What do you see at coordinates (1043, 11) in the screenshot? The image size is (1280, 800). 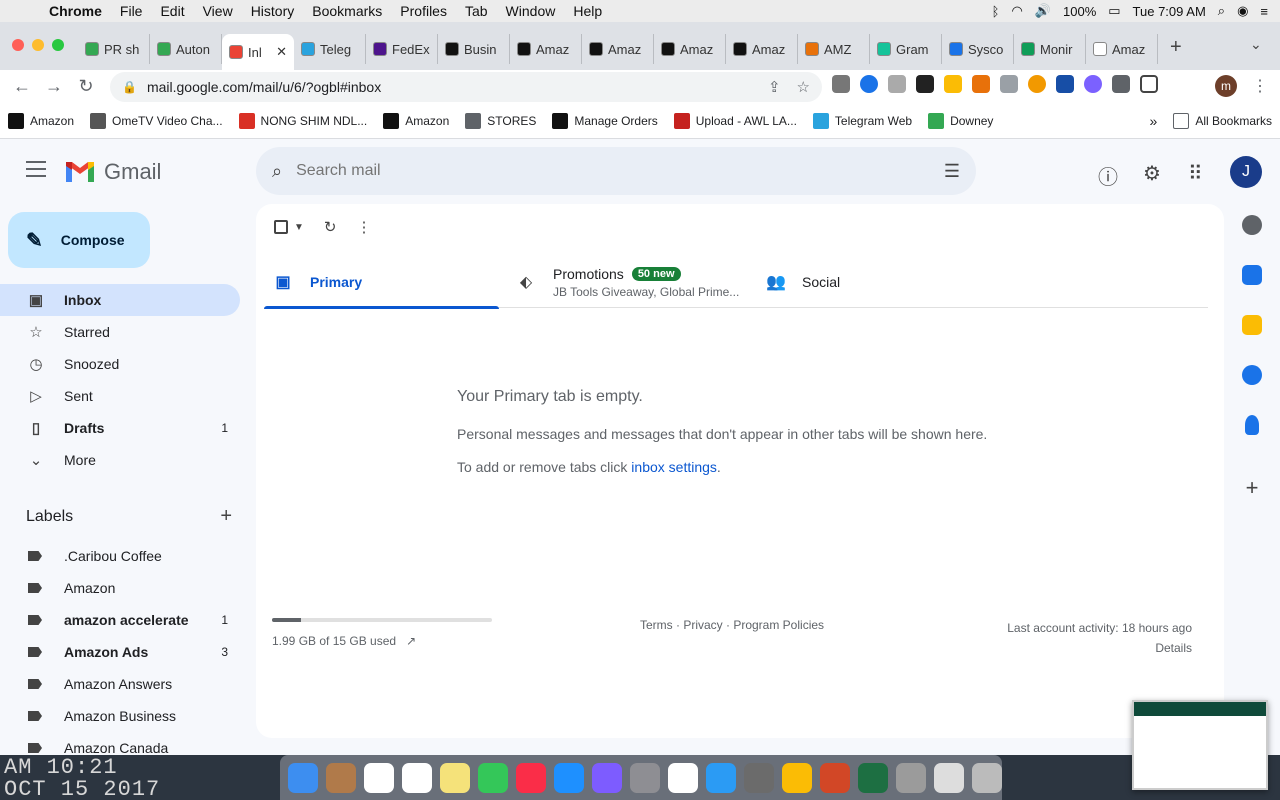 I see `volume-icon: 🔊` at bounding box center [1043, 11].